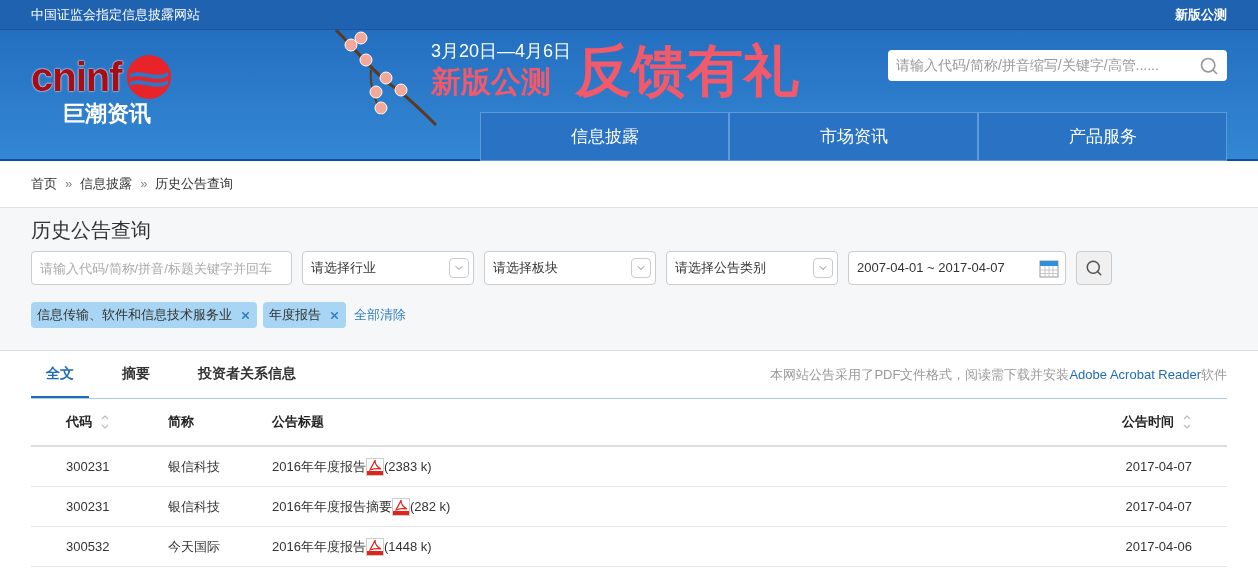 Image resolution: width=1258 pixels, height=585 pixels. What do you see at coordinates (407, 546) in the screenshot?
I see `file-size: (1448 k)` at bounding box center [407, 546].